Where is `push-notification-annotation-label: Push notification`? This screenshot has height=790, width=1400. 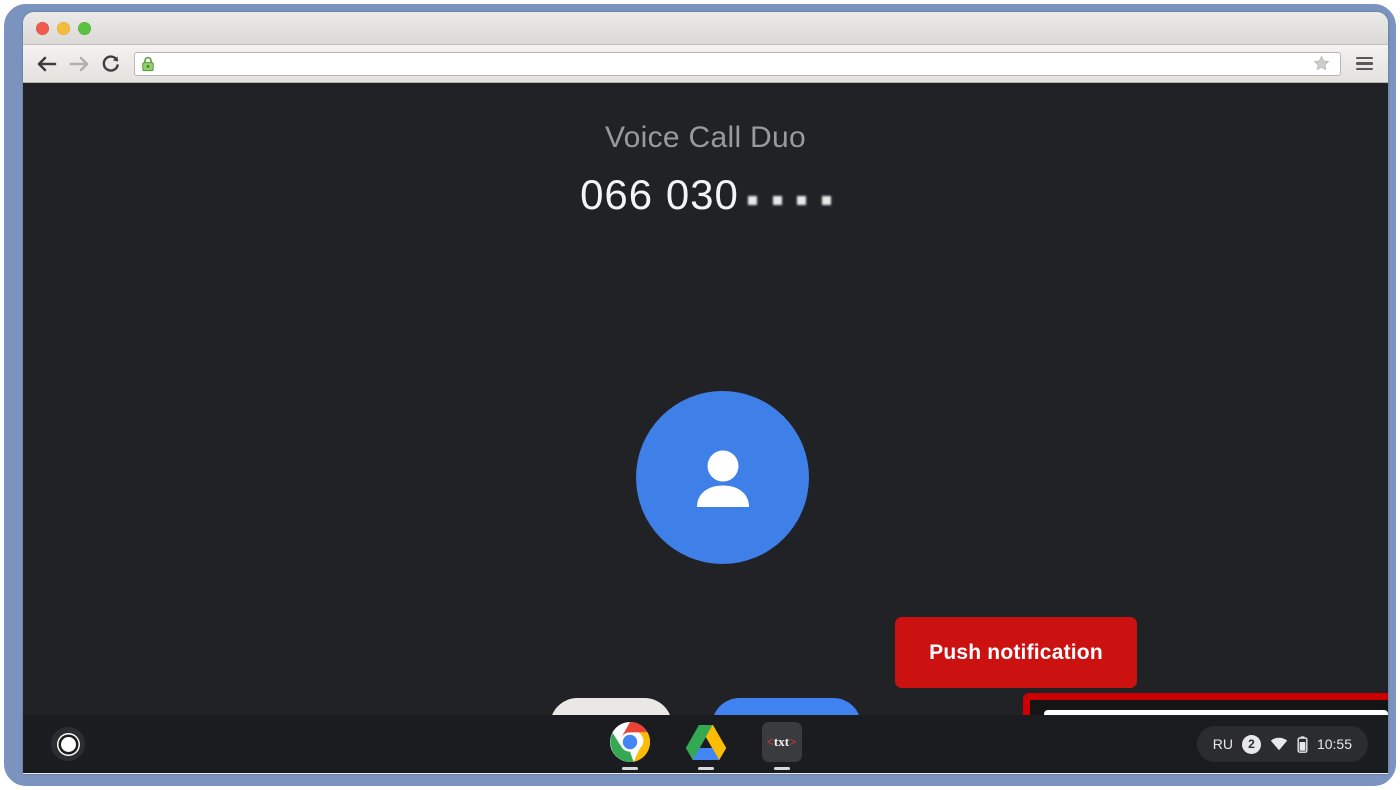 push-notification-annotation-label: Push notification is located at coordinates (1016, 652).